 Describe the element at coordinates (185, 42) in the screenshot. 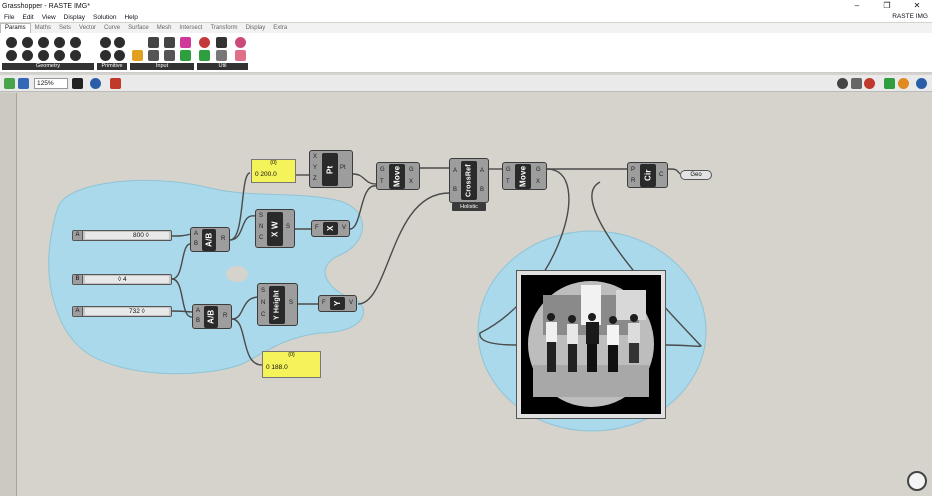

I see `color-swatch-icon` at that location.